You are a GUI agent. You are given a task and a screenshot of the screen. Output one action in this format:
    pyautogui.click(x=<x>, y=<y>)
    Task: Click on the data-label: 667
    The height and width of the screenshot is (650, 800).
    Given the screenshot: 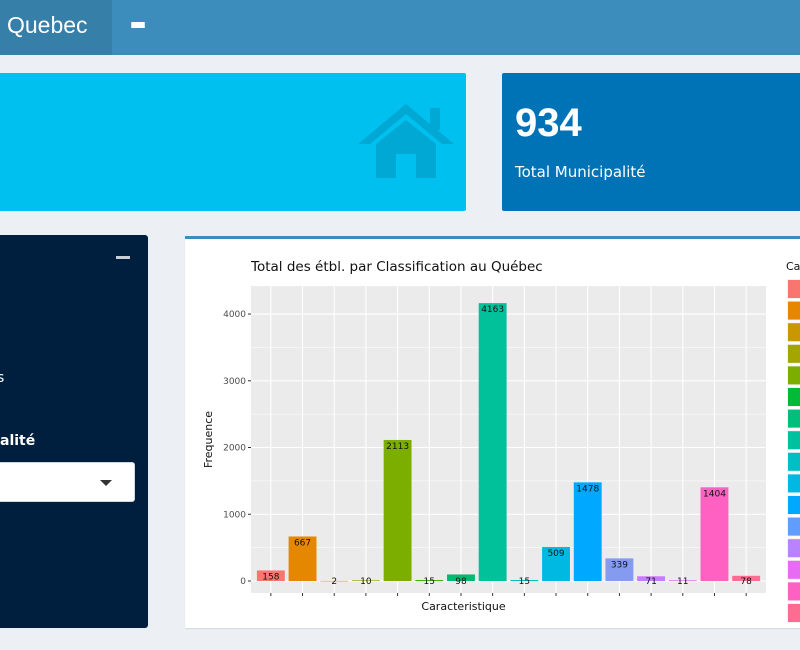 What is the action you would take?
    pyautogui.click(x=302, y=543)
    